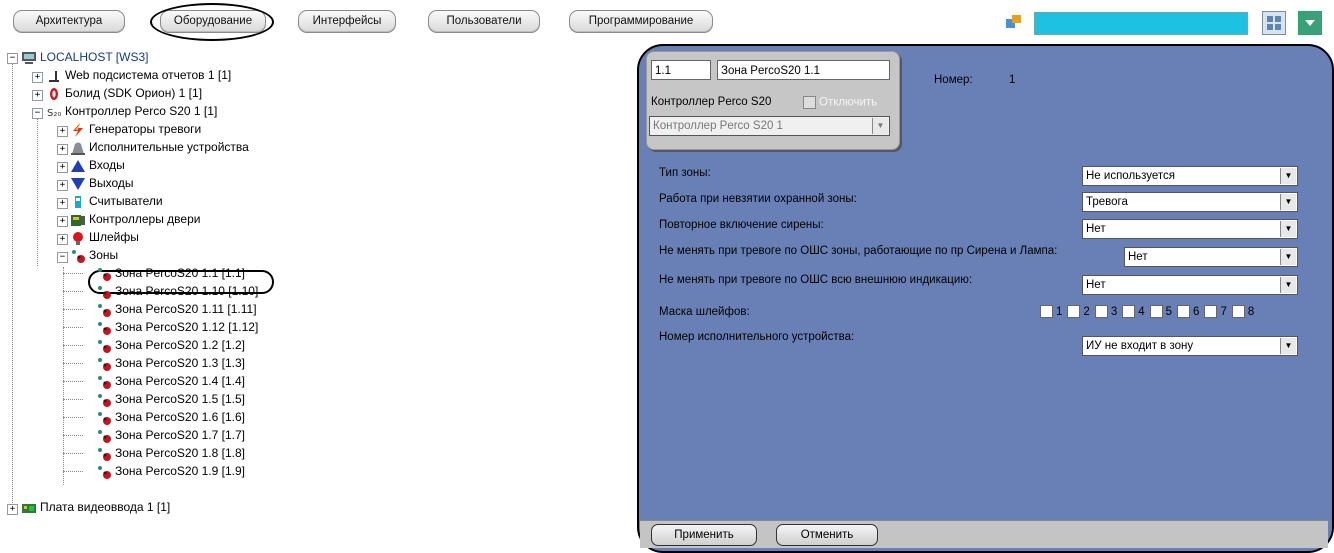 This screenshot has width=1334, height=553. I want to click on tree-item-perco-controller: S₂₀ Контроллер Perco S20 1 [1], so click(131, 111).